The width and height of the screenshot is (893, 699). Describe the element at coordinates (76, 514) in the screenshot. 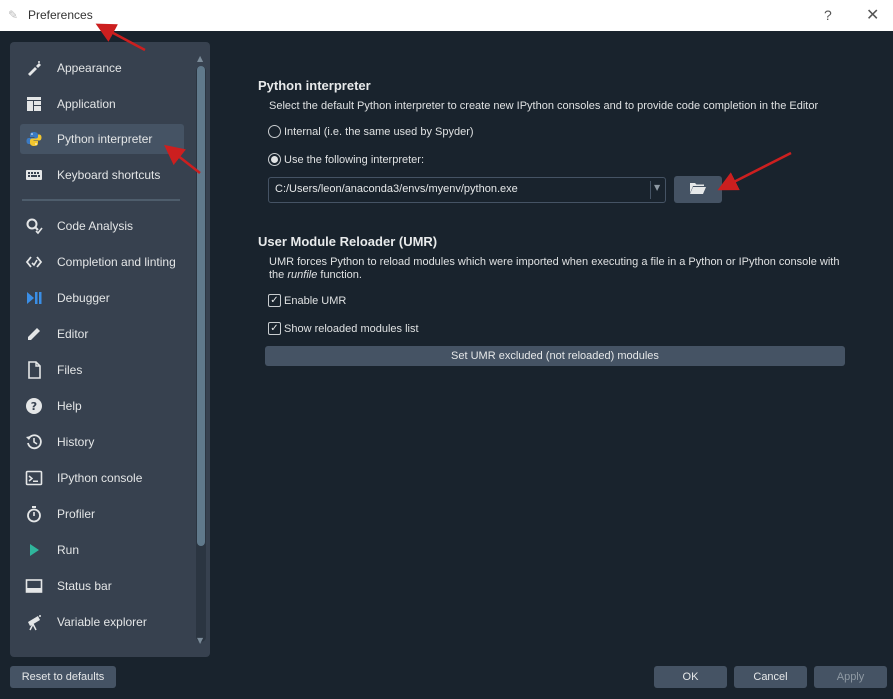

I see `sidebar-item-label: Profiler` at that location.